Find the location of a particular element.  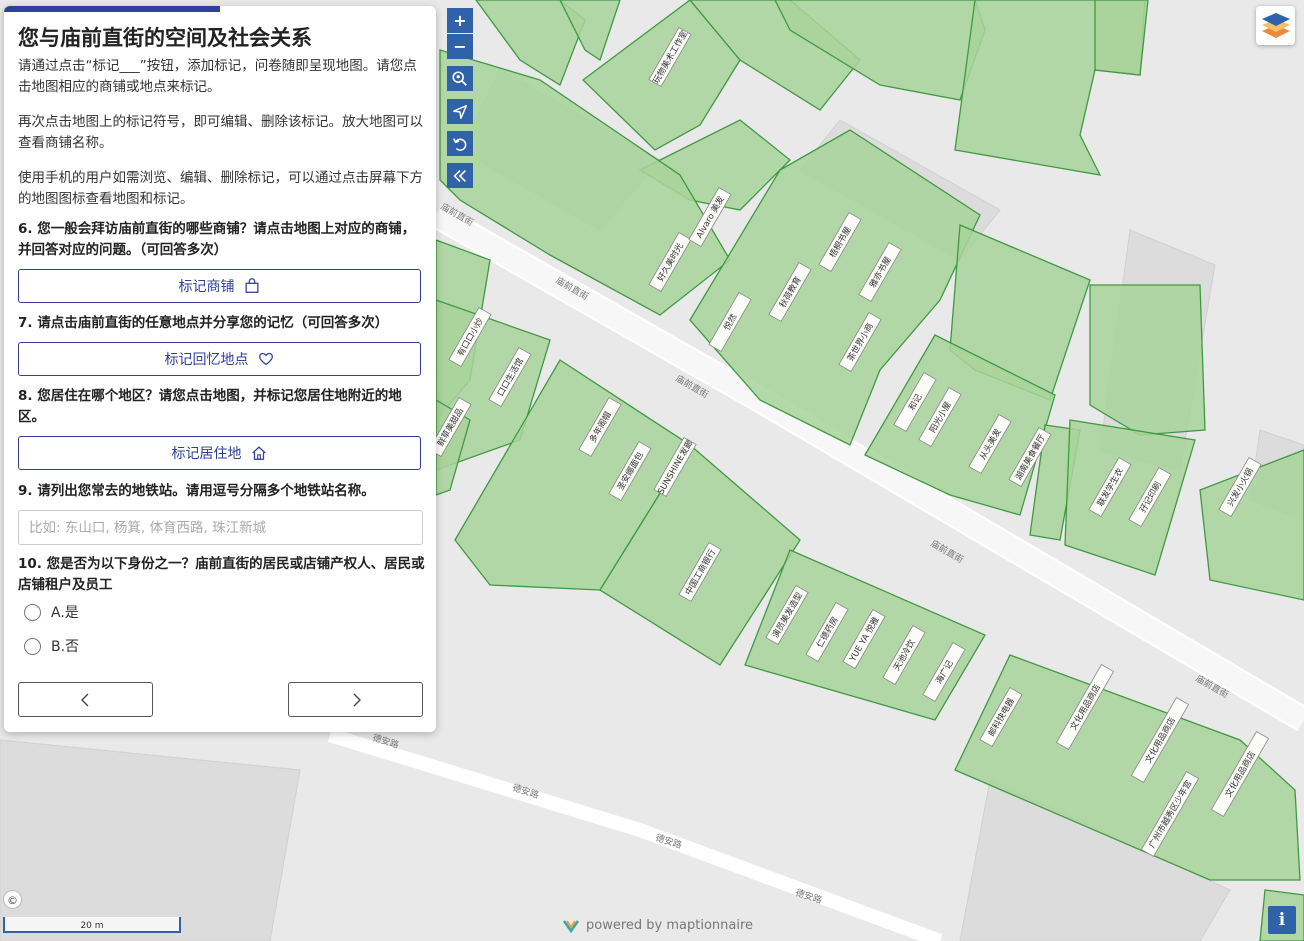

search-location-button is located at coordinates (460, 78).